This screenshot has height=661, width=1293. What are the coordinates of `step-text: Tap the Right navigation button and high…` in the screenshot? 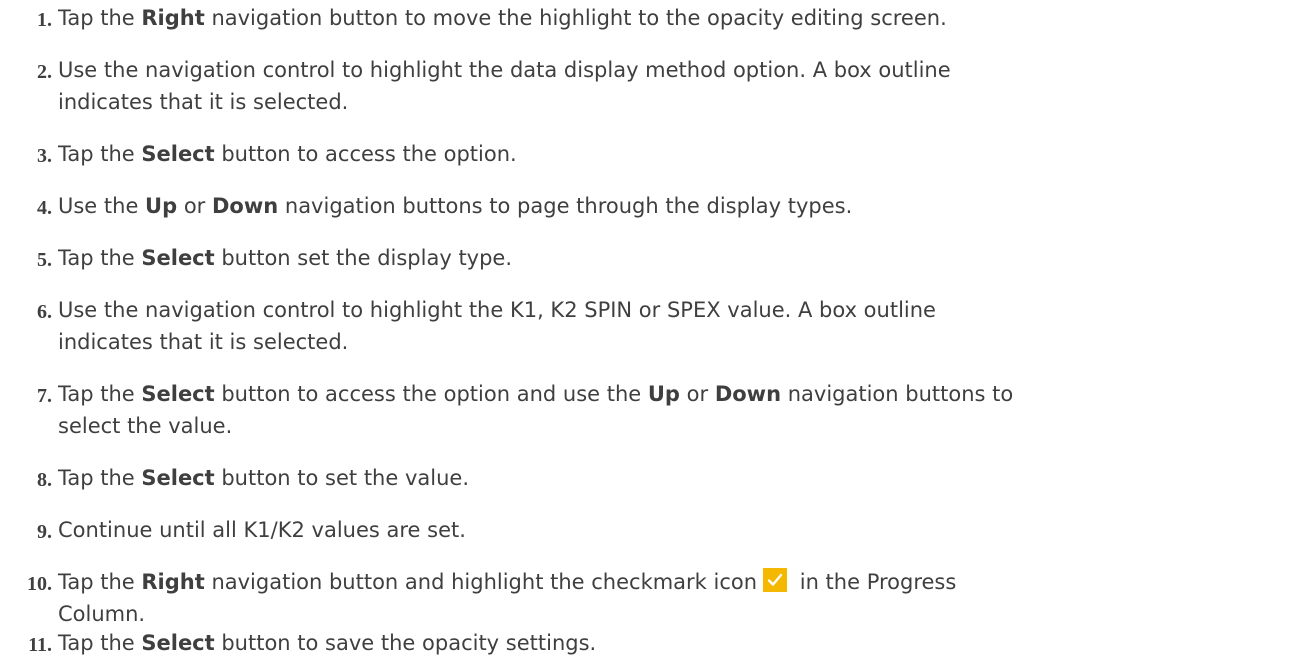 It's located at (507, 597).